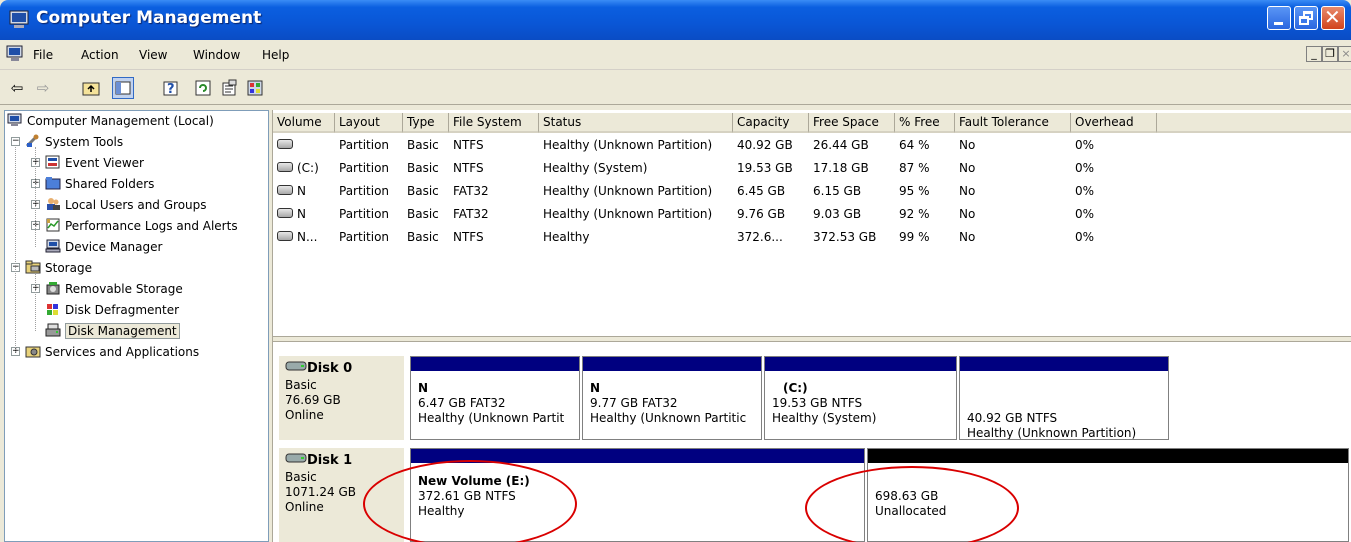 This screenshot has width=1351, height=542. Describe the element at coordinates (216, 55) in the screenshot. I see `menu-window: Window` at that location.